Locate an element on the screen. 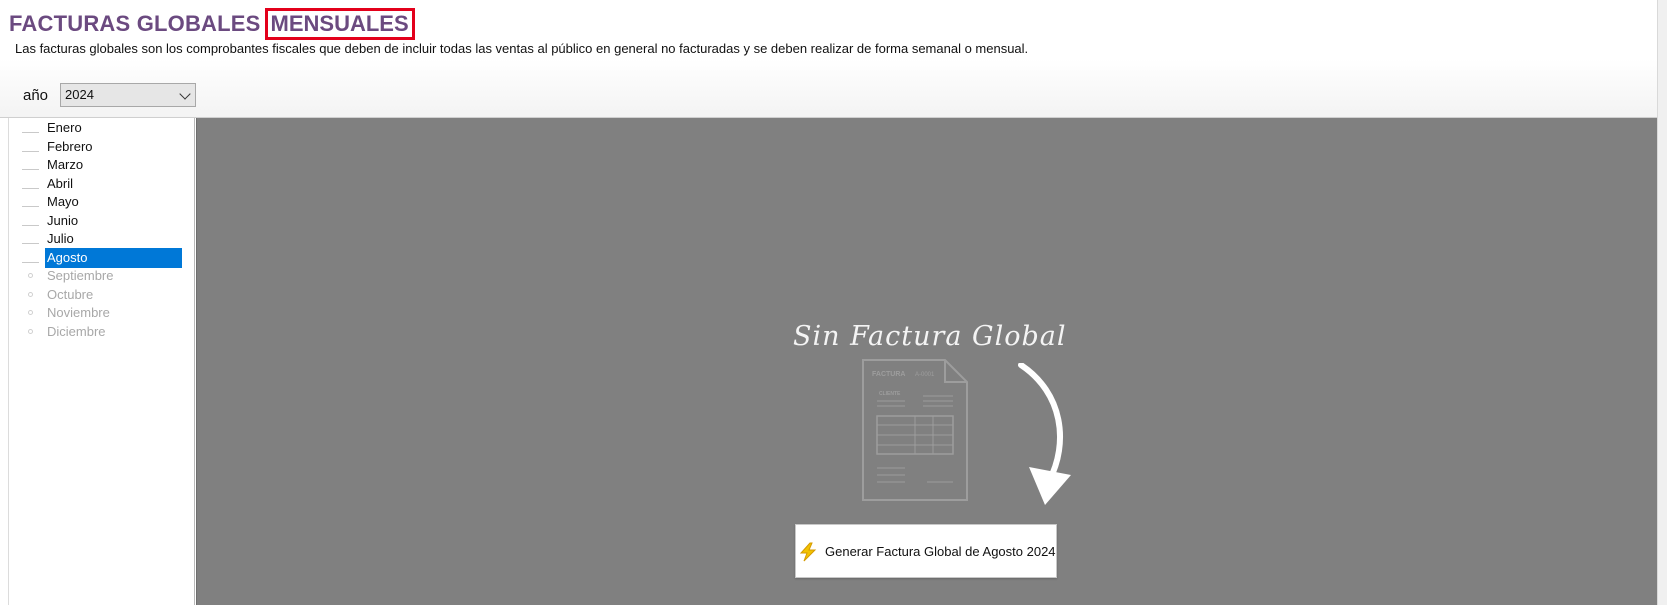  generate-button-label: Generar Factura Global de Agosto 2024 is located at coordinates (940, 551).